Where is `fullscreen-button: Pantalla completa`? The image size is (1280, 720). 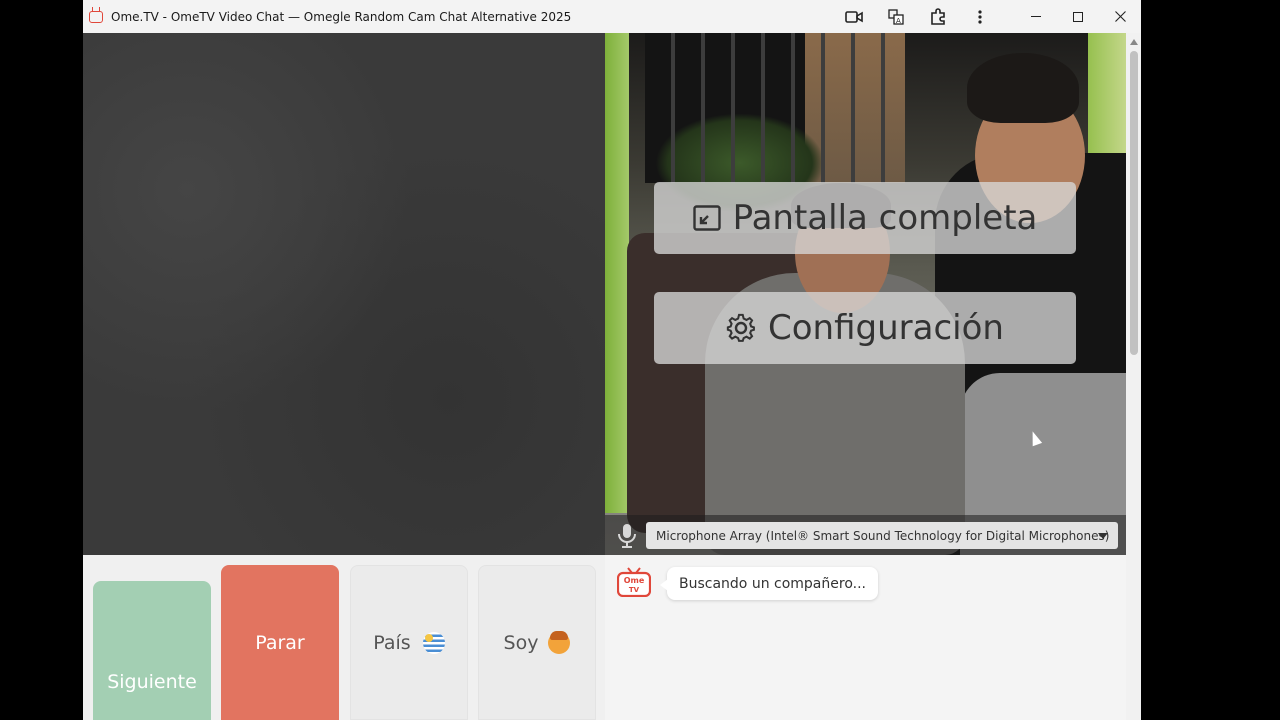 fullscreen-button: Pantalla completa is located at coordinates (865, 218).